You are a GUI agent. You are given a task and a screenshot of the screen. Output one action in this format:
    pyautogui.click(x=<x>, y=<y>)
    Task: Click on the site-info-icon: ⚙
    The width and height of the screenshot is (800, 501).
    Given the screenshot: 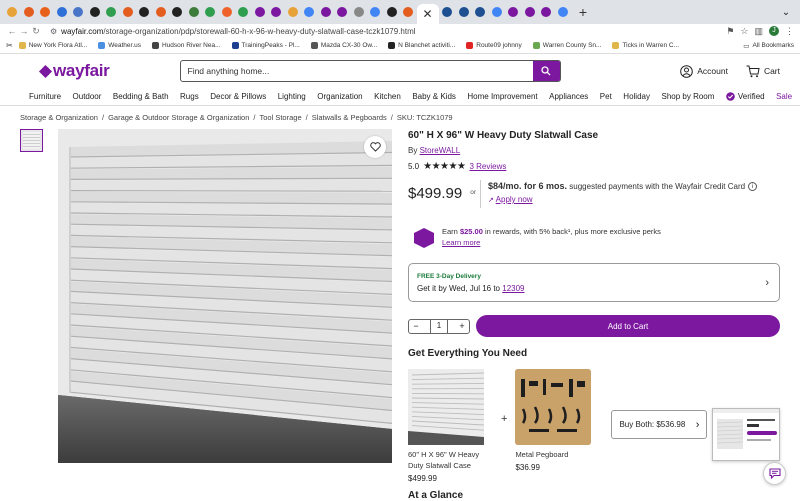 What is the action you would take?
    pyautogui.click(x=53, y=31)
    